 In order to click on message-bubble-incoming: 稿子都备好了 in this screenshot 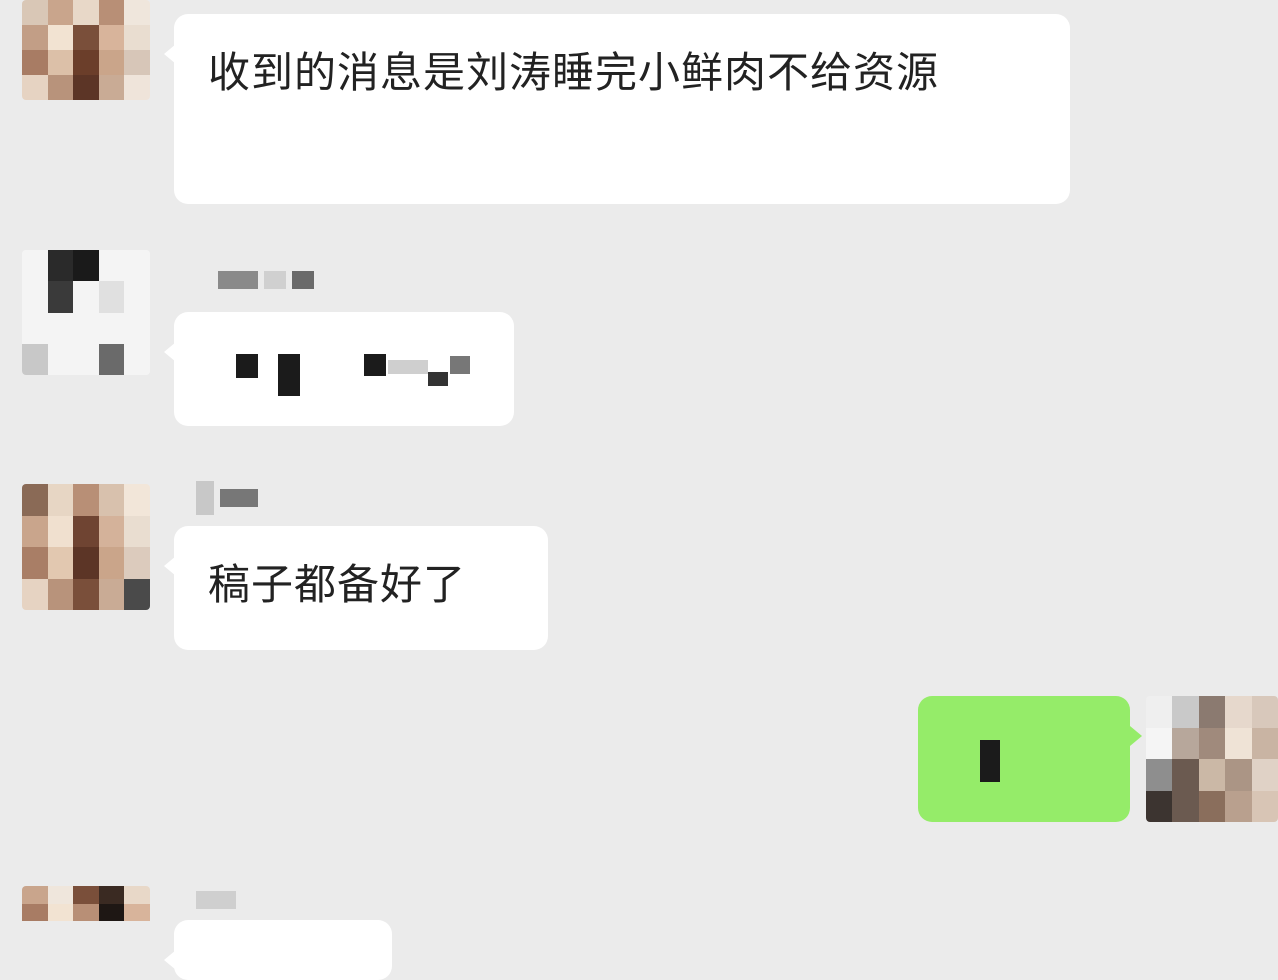, I will do `click(356, 588)`.